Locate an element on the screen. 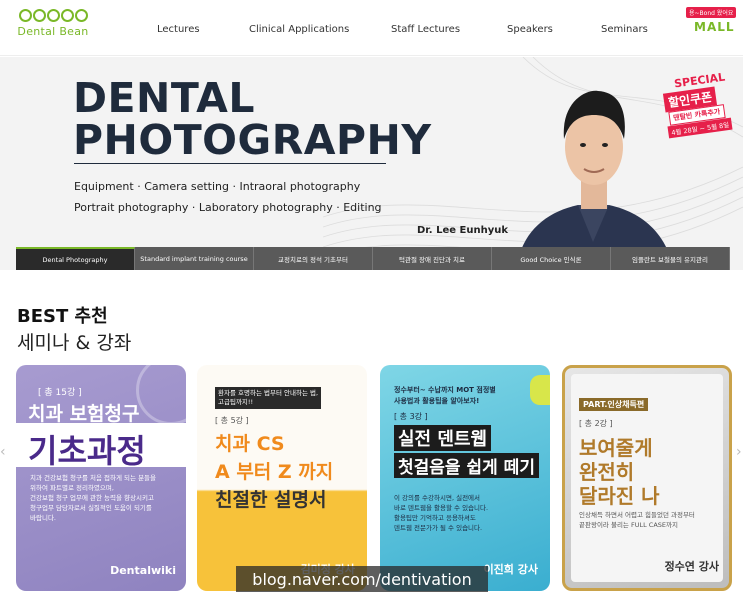 The width and height of the screenshot is (743, 596). card-big-title: 기초과정 is located at coordinates (87, 451).